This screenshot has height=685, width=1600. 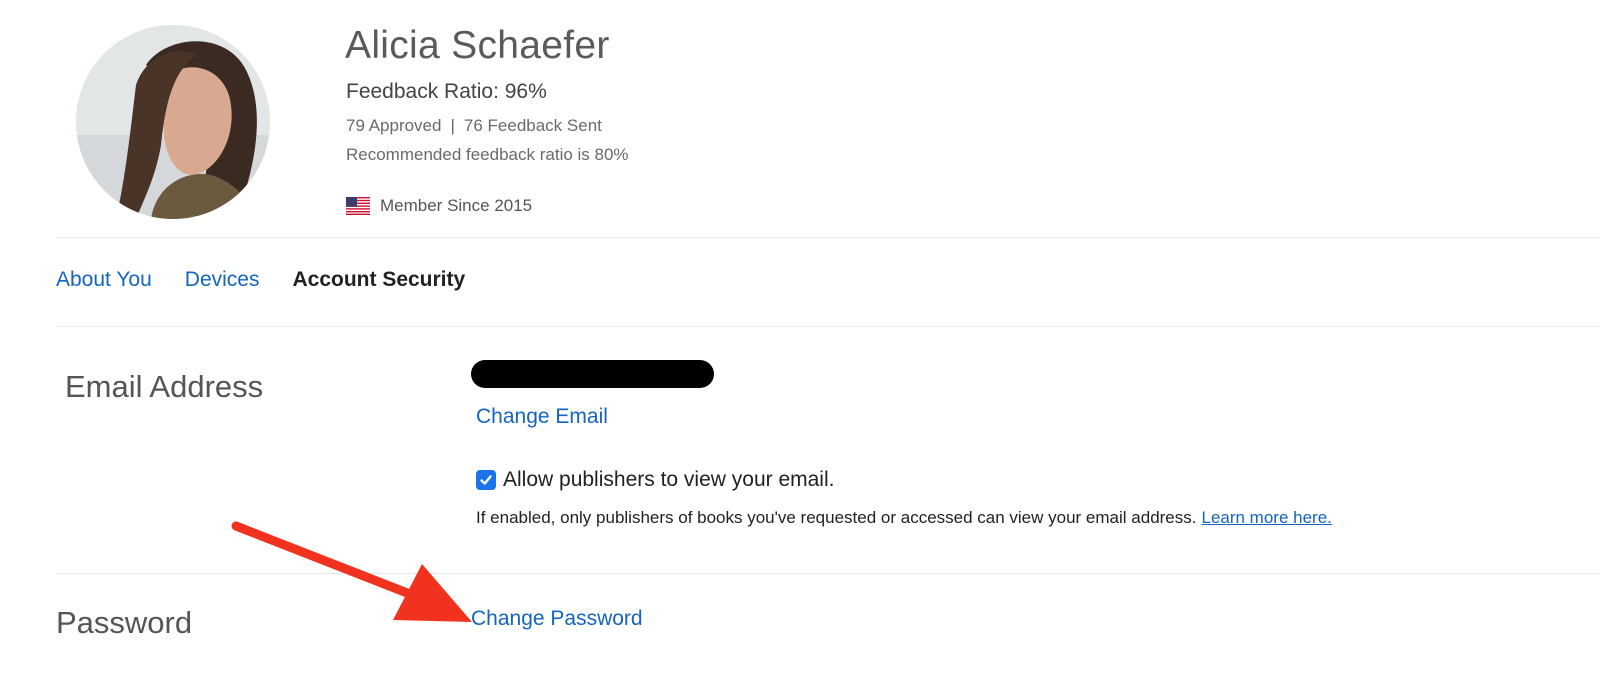 I want to click on annotation-arrow-icon, so click(x=351, y=571).